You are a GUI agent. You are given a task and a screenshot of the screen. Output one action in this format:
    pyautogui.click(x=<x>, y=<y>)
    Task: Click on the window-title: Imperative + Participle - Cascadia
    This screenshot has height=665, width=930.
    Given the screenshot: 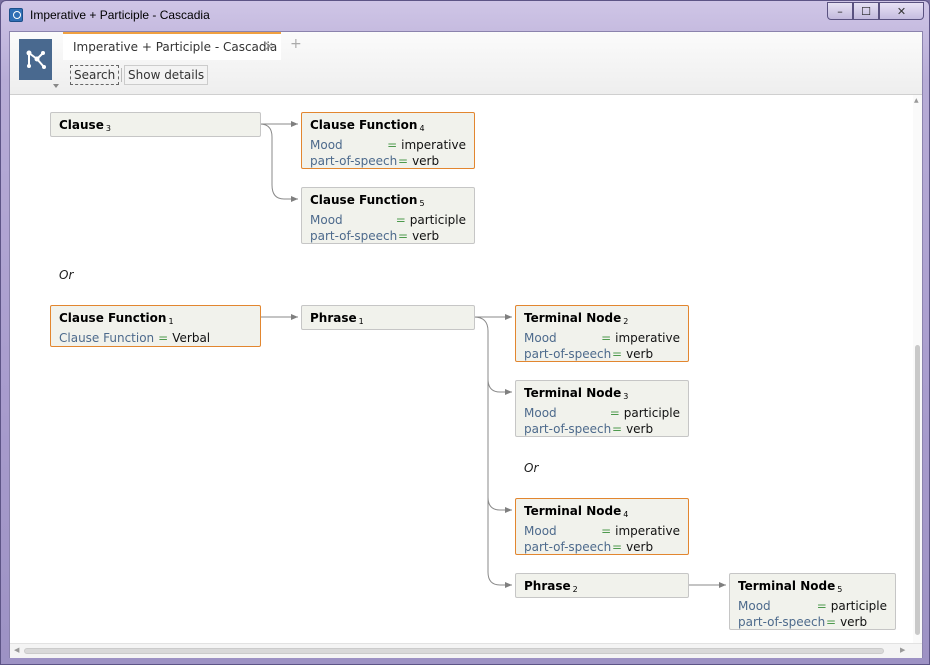 What is the action you would take?
    pyautogui.click(x=120, y=15)
    